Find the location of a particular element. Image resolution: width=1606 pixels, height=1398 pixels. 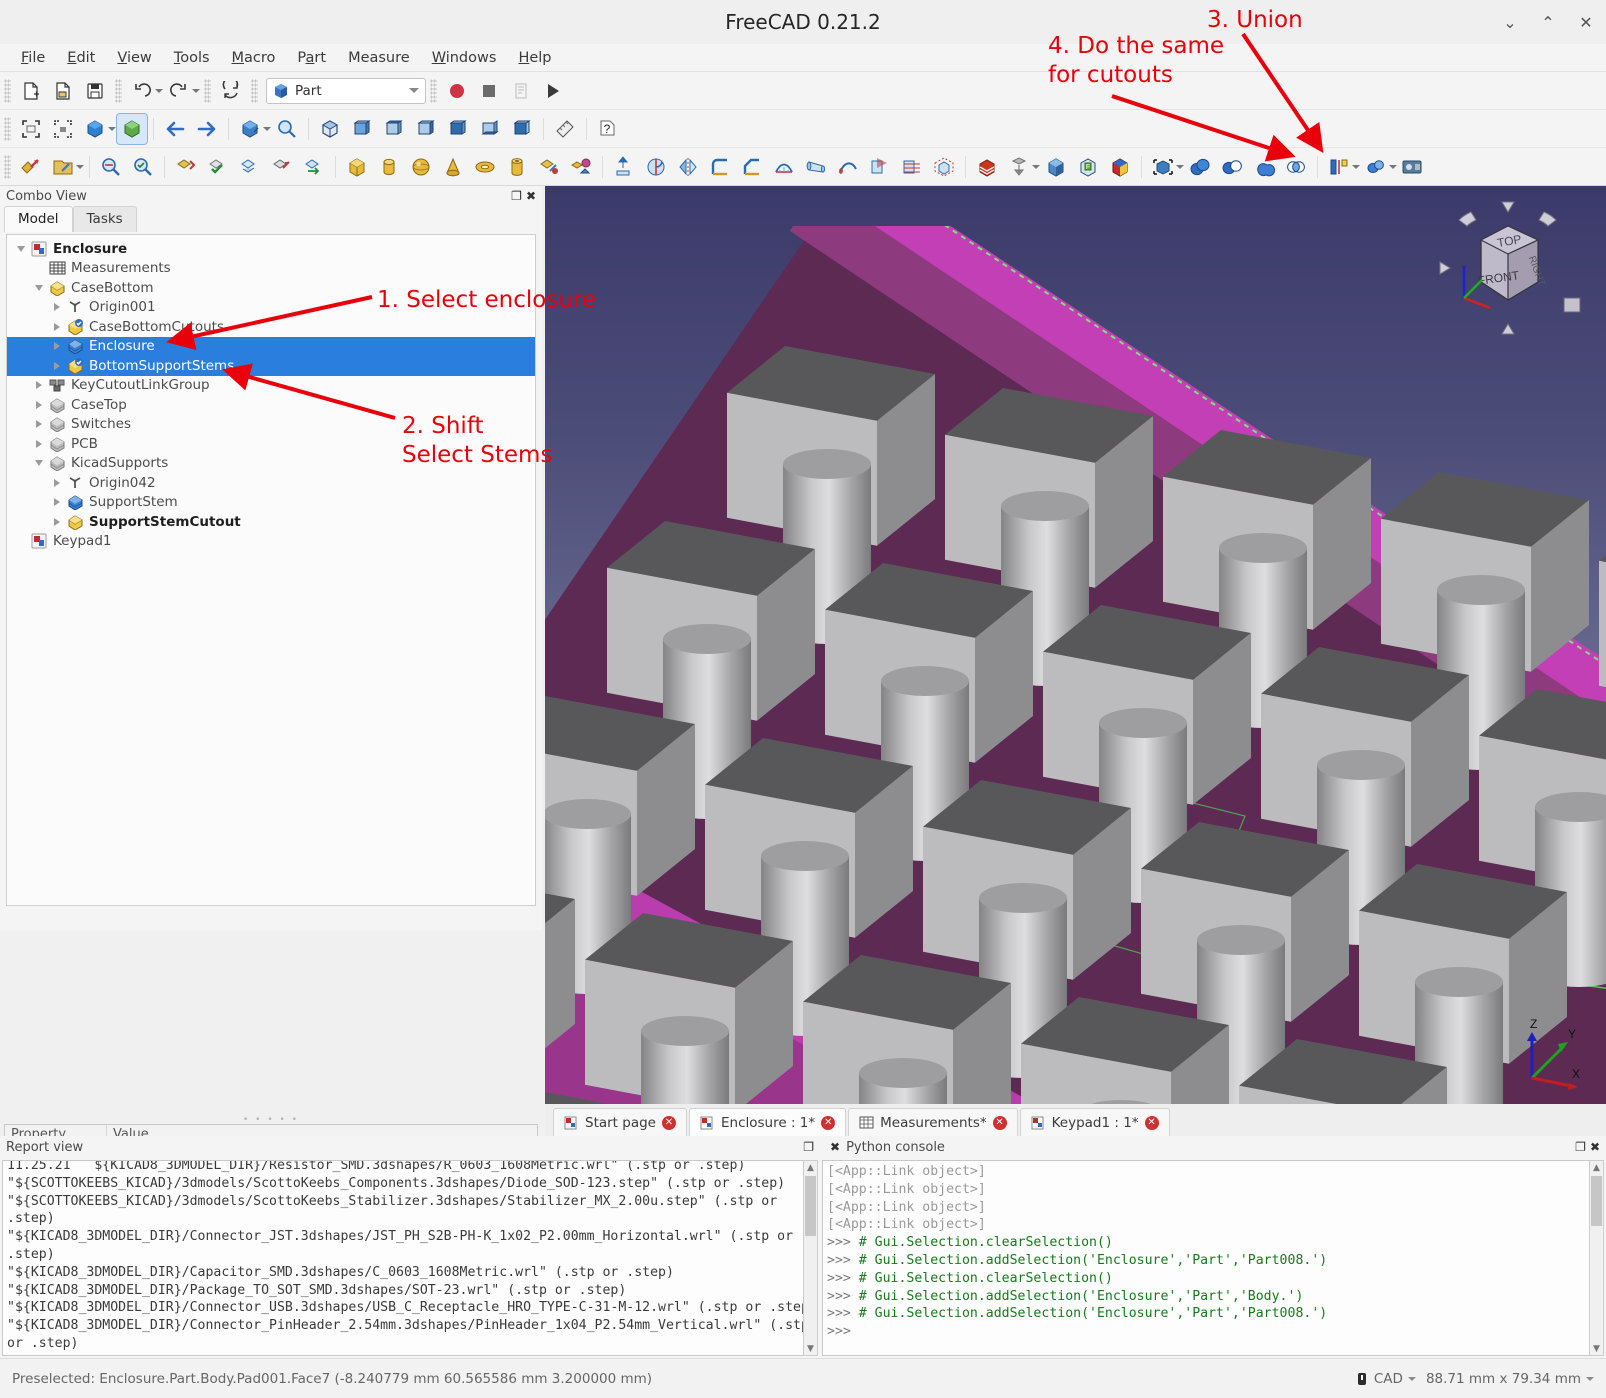

compound-icon is located at coordinates (1376, 167).